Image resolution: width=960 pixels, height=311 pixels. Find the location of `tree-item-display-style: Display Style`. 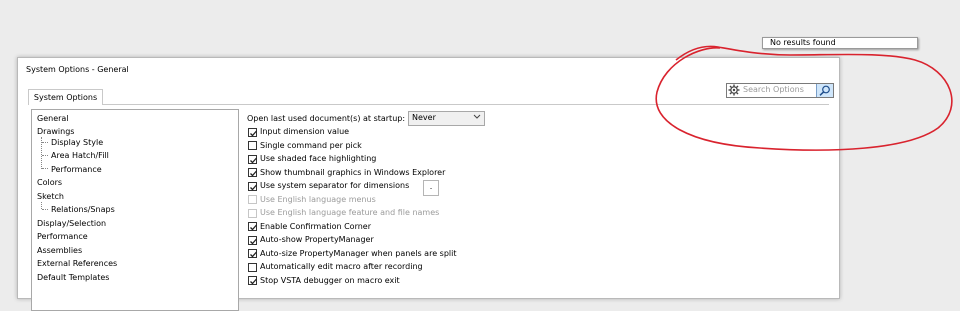

tree-item-display-style: Display Style is located at coordinates (77, 143).